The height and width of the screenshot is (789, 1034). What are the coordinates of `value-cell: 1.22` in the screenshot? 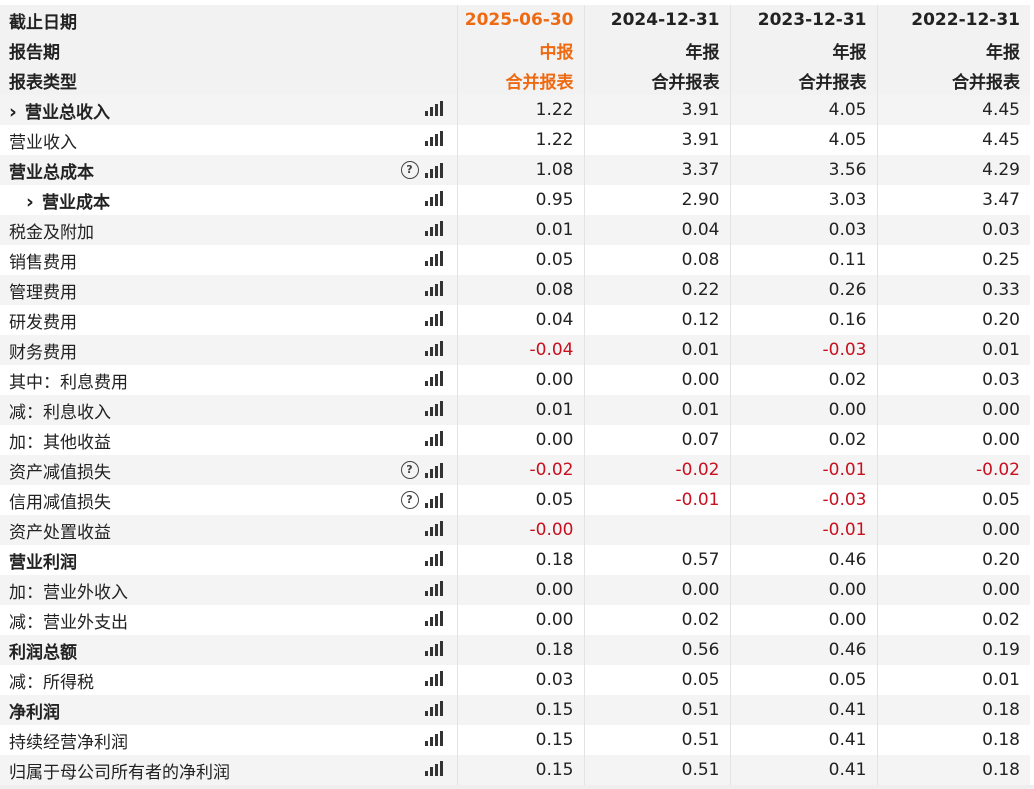 It's located at (521, 140).